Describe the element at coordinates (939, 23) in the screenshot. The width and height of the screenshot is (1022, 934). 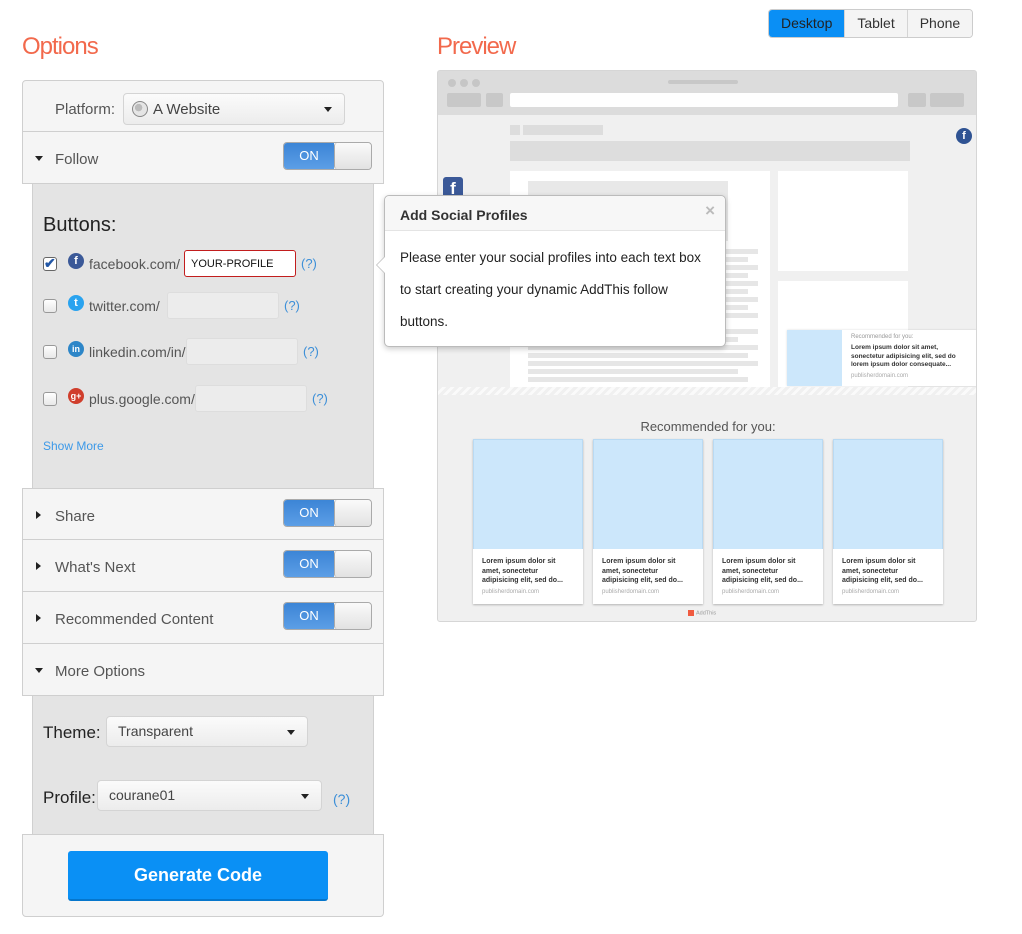
I see `tab-phone: Phone` at that location.